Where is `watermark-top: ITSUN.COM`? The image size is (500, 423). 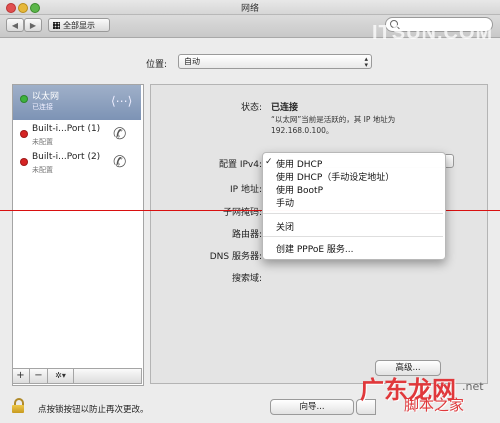 watermark-top: ITSUN.COM is located at coordinates (433, 33).